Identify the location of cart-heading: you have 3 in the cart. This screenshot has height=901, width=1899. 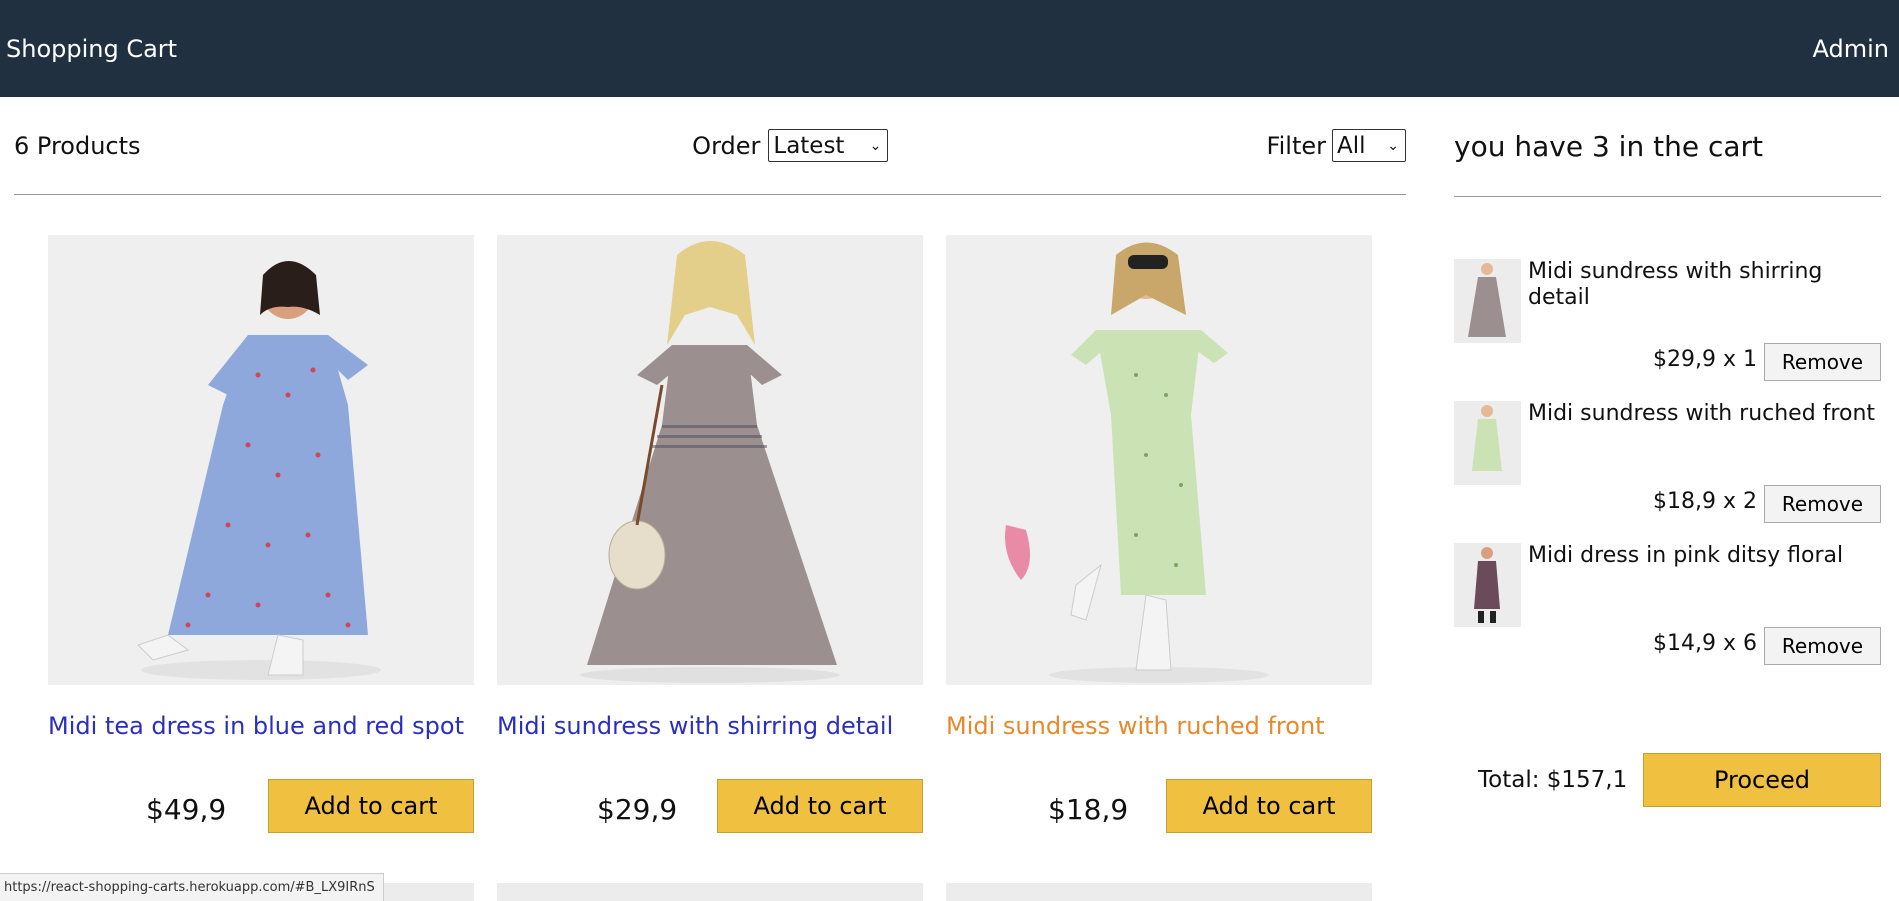
(1667, 147).